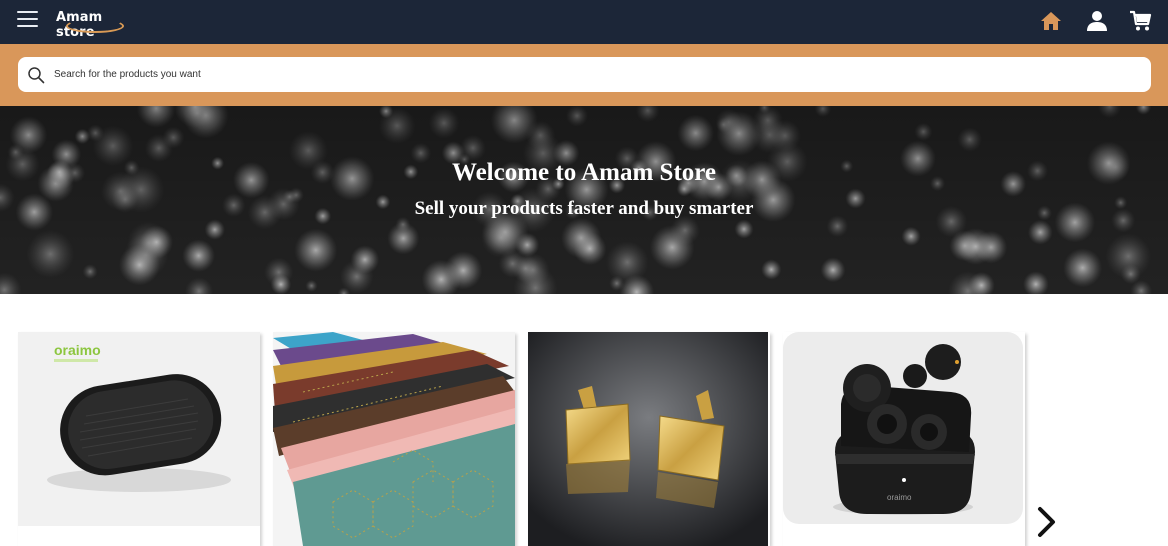 This screenshot has width=1168, height=546. I want to click on product-card-scarves, so click(394, 439).